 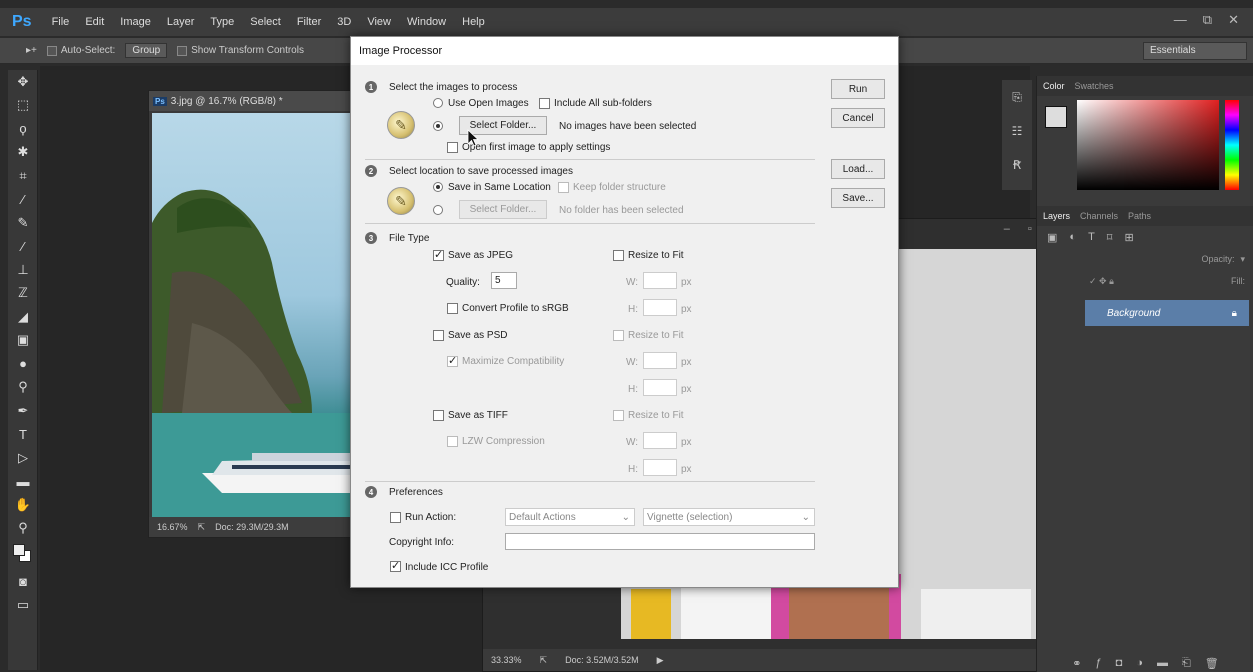 I want to click on show-transform-checkbox, so click(x=182, y=50).